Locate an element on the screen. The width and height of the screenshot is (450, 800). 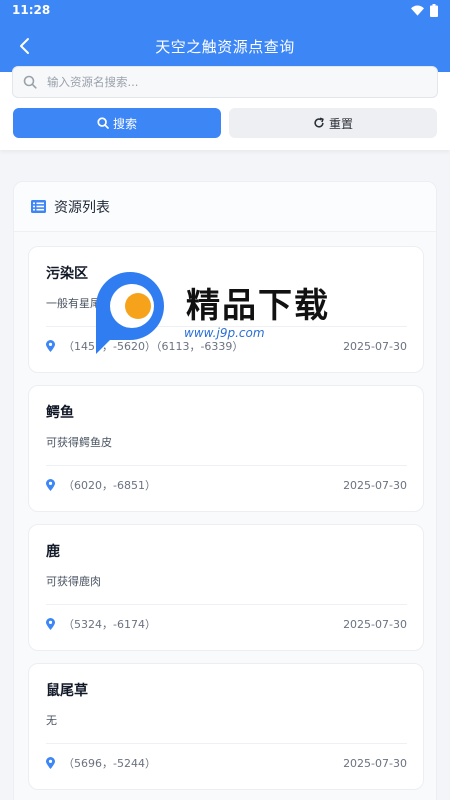
back-icon is located at coordinates (24, 46).